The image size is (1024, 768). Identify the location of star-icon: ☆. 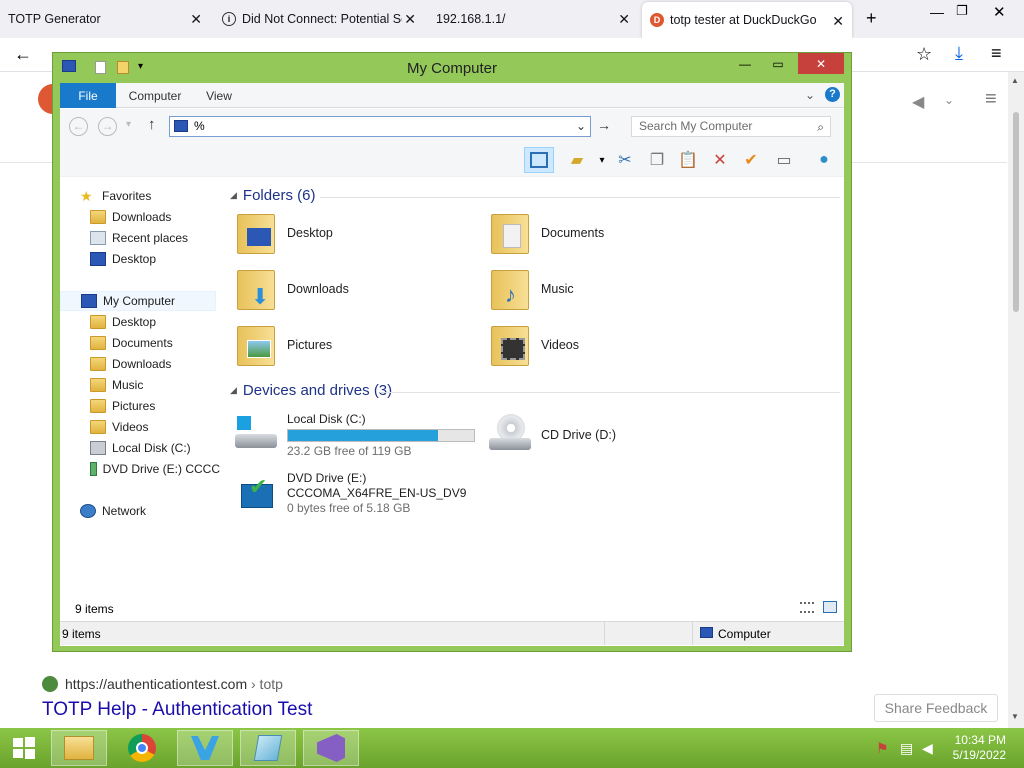
(924, 54).